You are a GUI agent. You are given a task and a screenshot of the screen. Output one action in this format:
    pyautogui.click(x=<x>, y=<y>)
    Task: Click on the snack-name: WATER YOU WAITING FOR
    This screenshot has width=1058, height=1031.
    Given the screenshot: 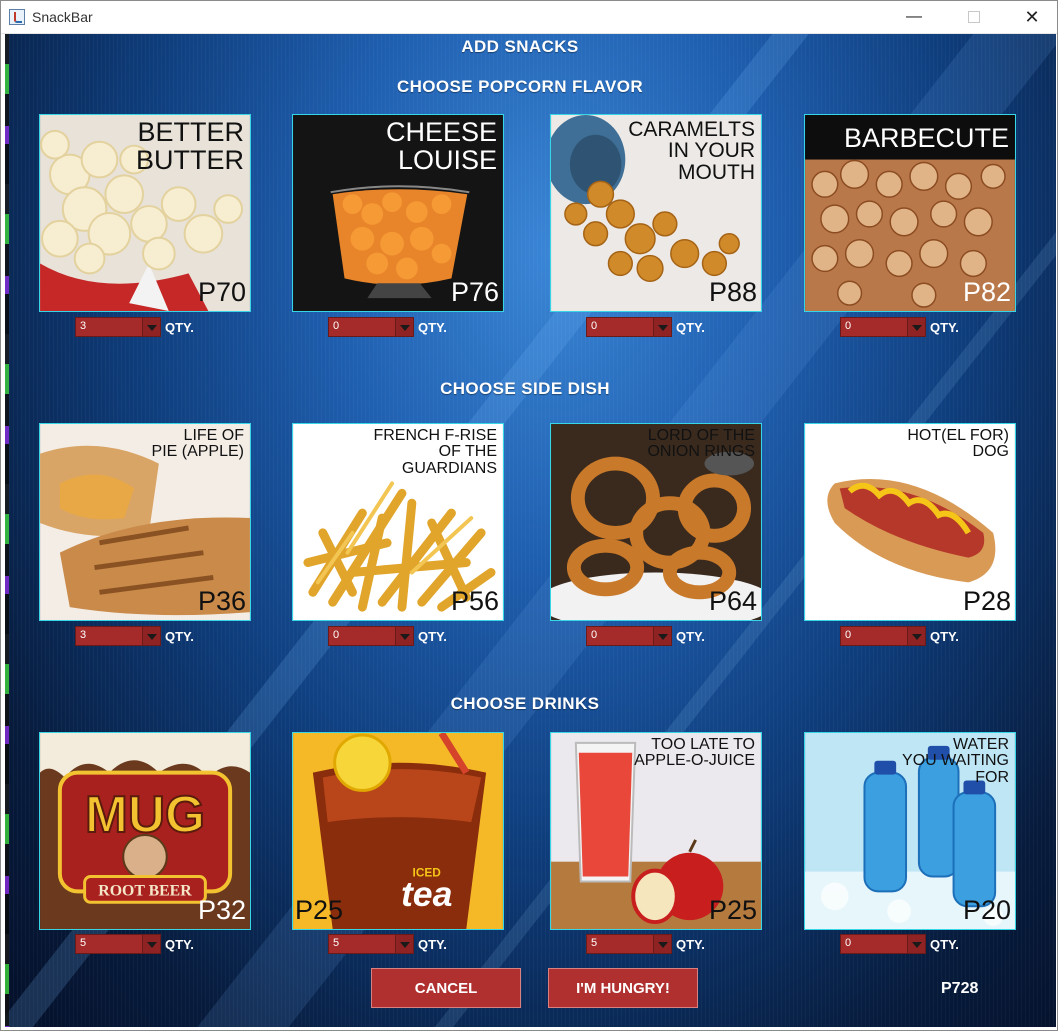 What is the action you would take?
    pyautogui.click(x=955, y=761)
    